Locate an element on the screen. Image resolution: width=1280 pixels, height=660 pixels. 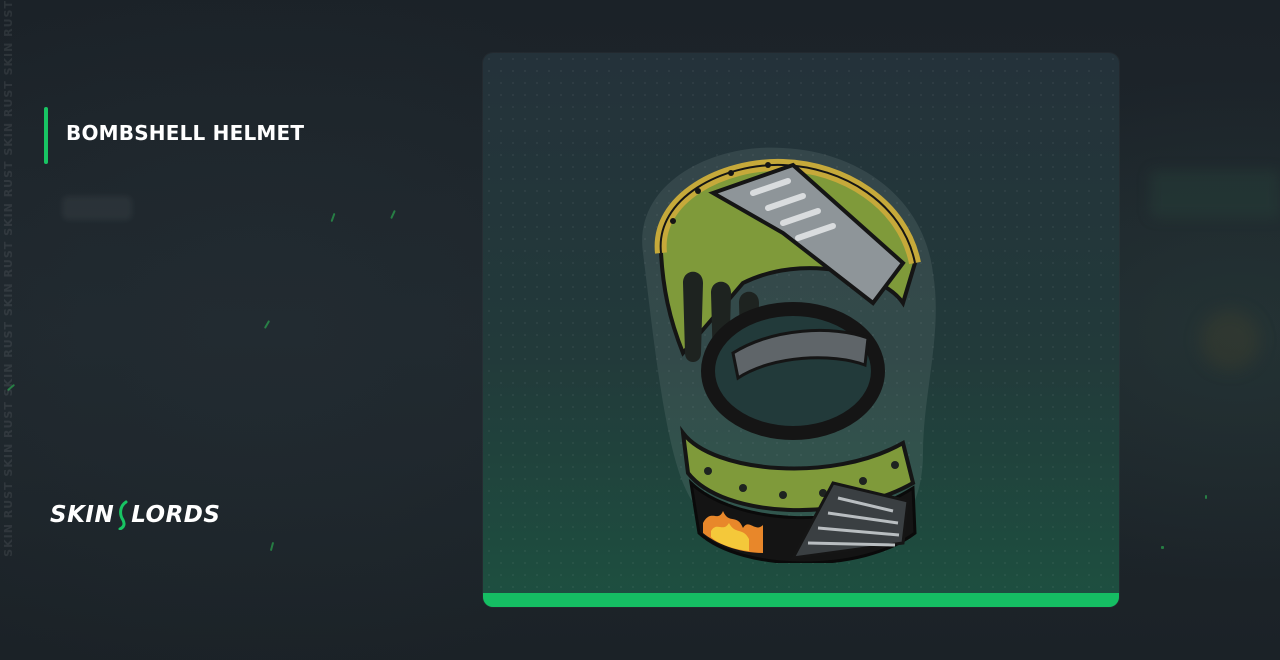
item-title: BOMBSHELL HELMET is located at coordinates (185, 133).